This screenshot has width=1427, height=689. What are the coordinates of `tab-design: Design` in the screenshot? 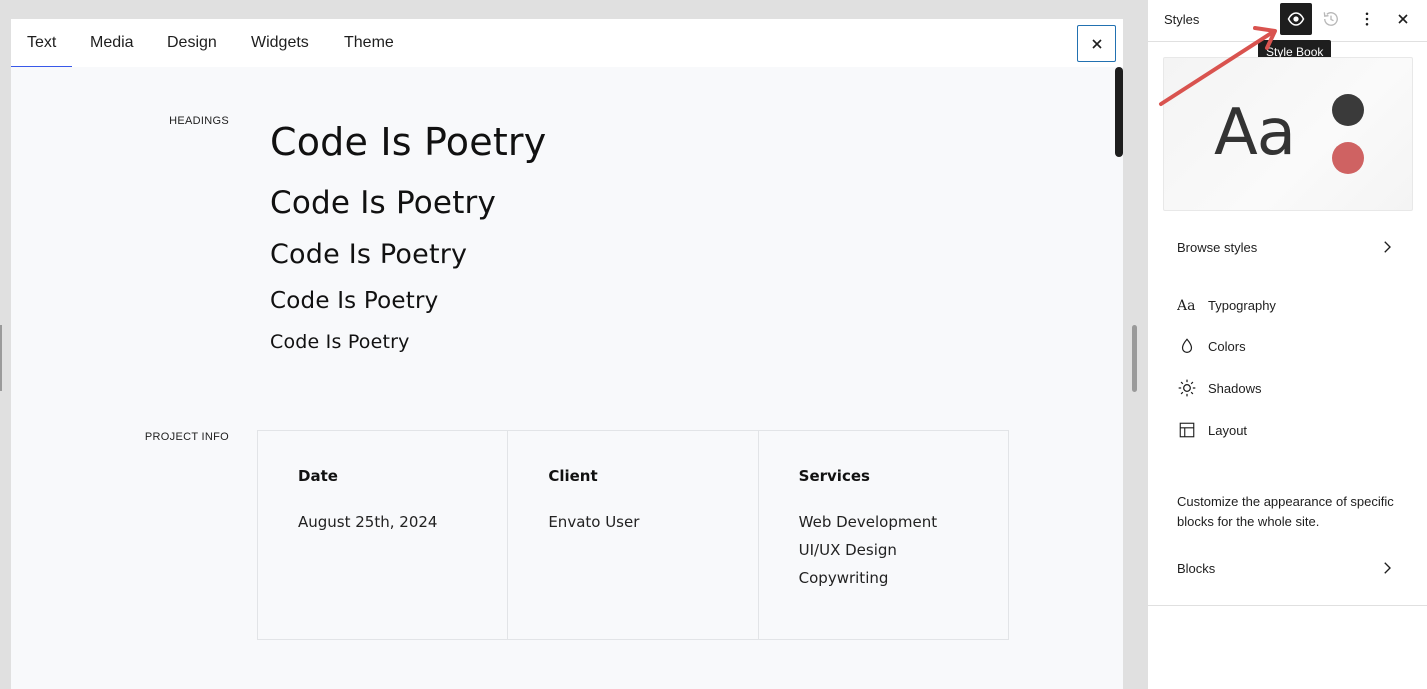 It's located at (192, 43).